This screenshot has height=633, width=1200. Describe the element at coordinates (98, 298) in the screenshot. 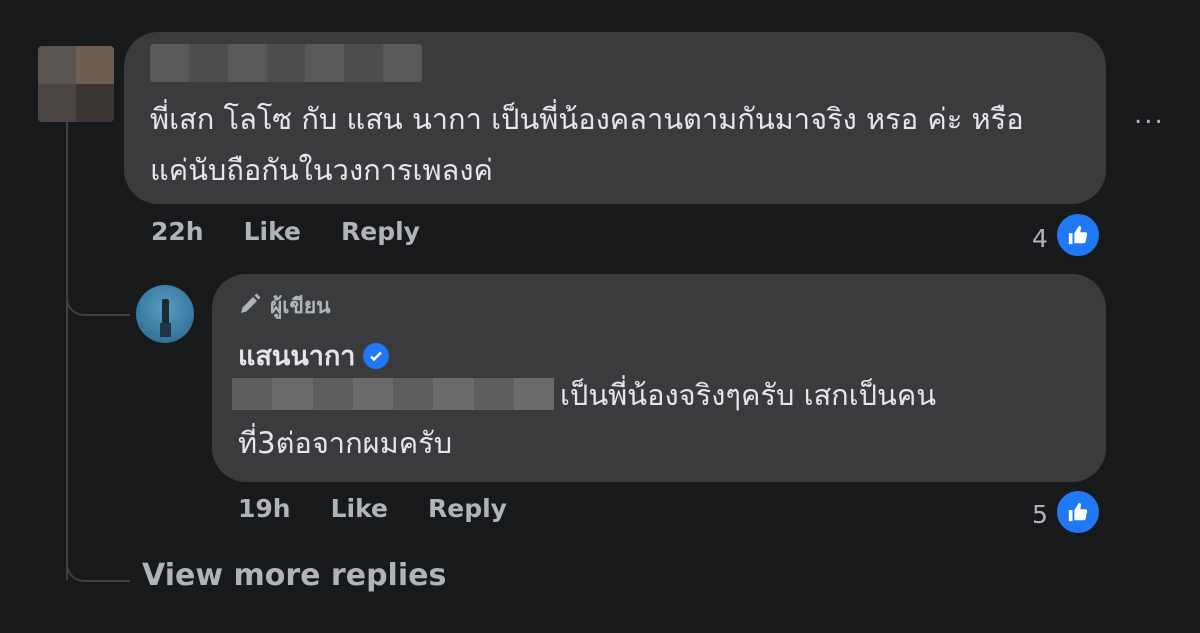

I see `reply-connector` at that location.